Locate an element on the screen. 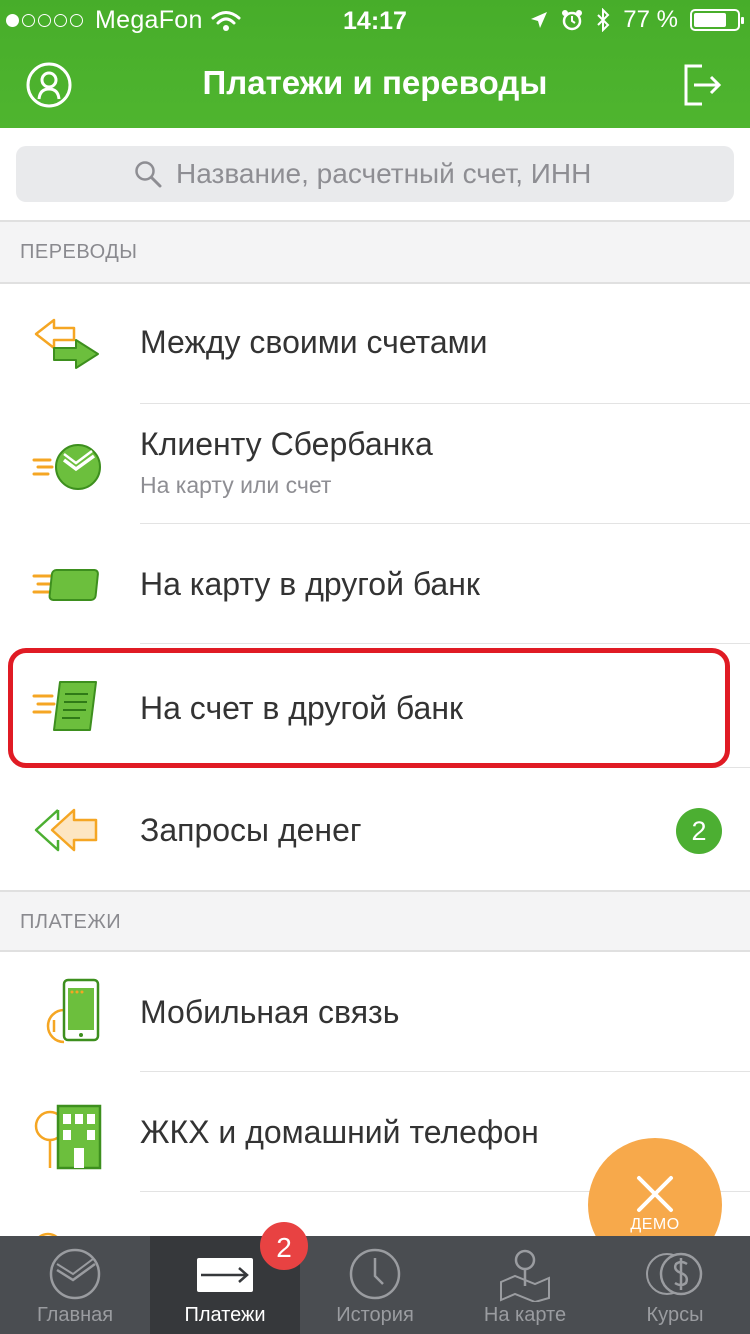 This screenshot has width=750, height=1334. transfer-arrows-icon is located at coordinates (66, 343).